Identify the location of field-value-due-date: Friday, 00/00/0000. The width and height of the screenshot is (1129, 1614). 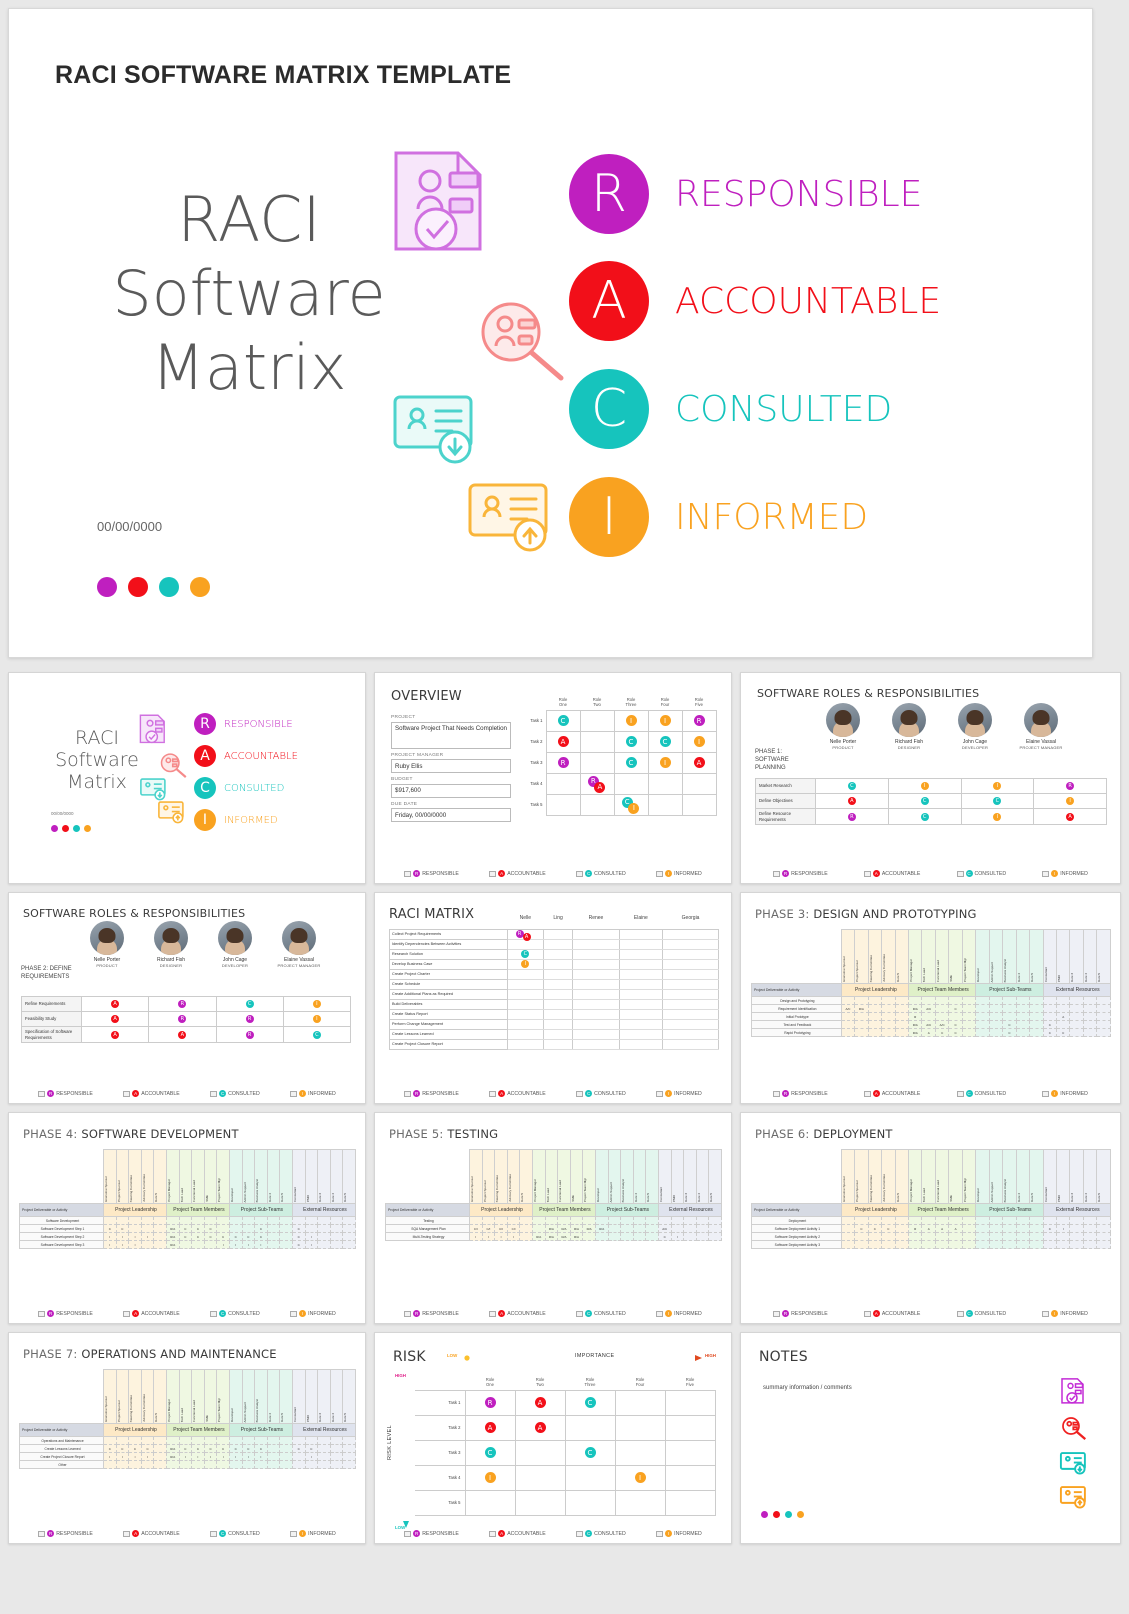
(451, 815).